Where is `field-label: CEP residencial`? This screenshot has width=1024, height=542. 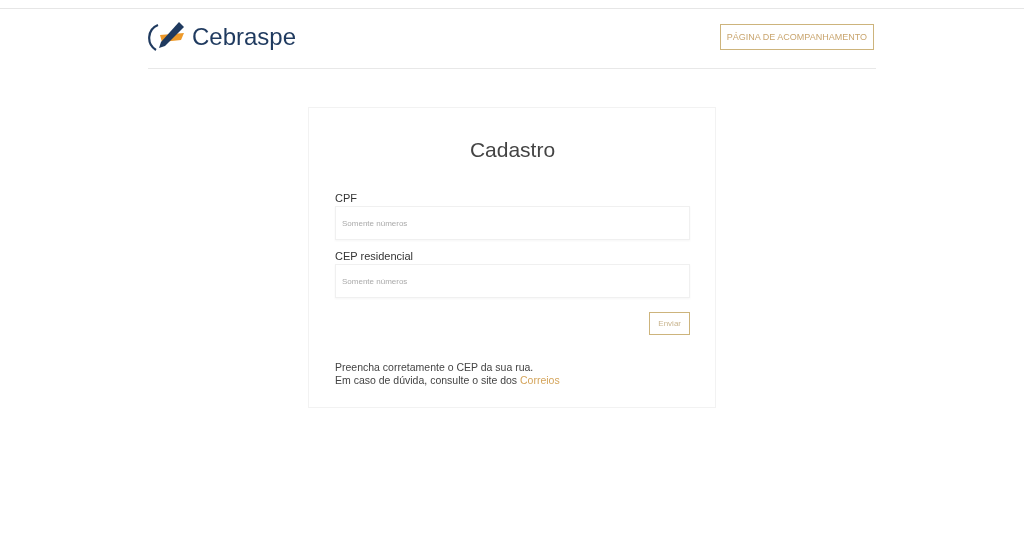 field-label: CEP residencial is located at coordinates (375, 256).